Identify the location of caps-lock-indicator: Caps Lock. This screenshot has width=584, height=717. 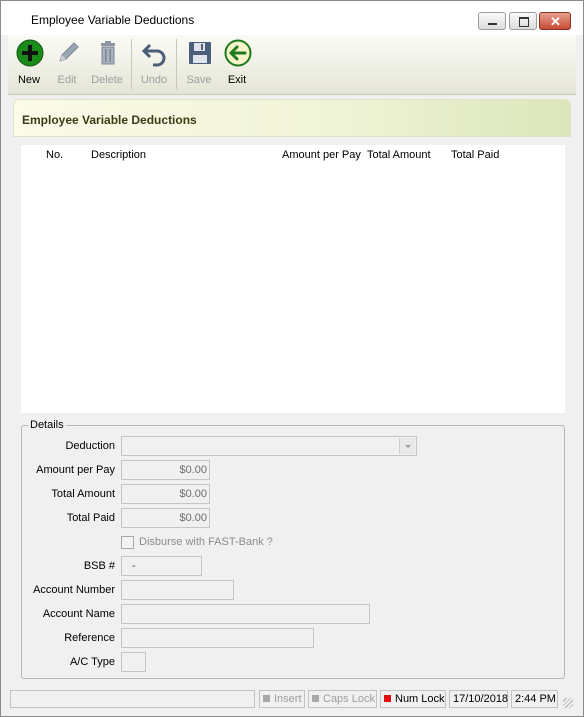
(342, 699).